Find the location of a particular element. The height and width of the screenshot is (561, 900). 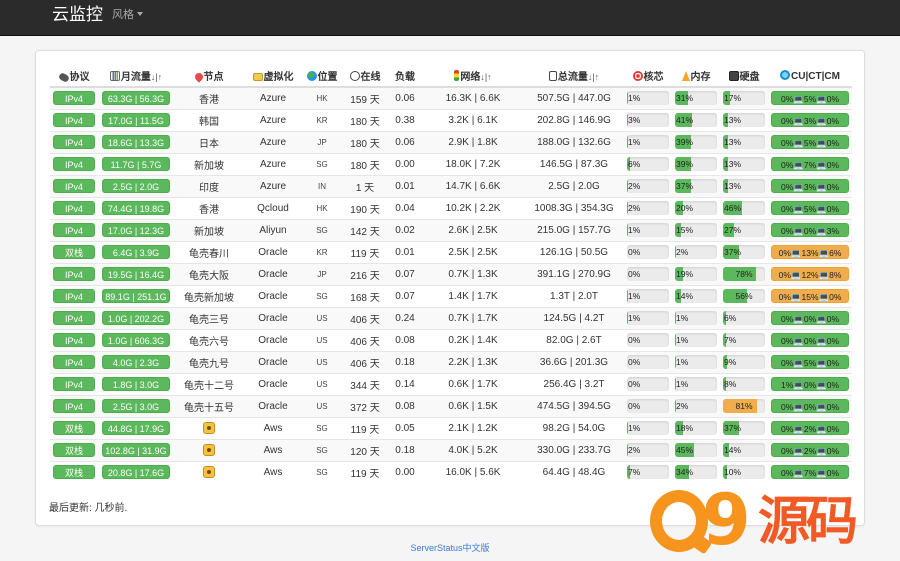

disk-usage-bar: 8% is located at coordinates (744, 384).